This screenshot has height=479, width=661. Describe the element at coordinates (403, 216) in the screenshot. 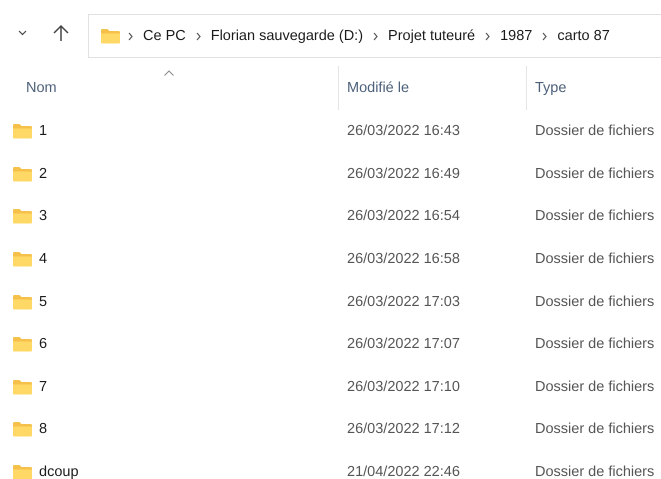

I see `date-modified: 26/03/2022 16:54` at that location.